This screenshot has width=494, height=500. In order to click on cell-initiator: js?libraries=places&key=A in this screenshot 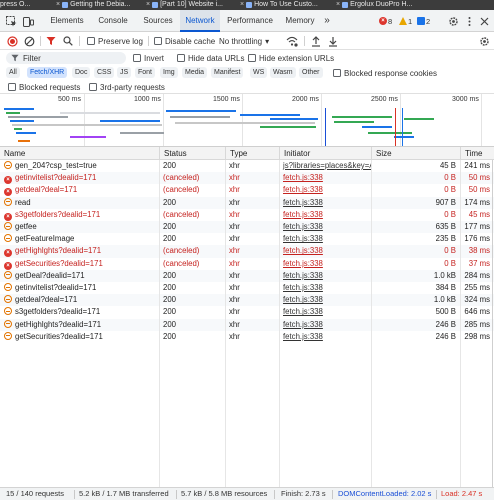, I will do `click(325, 166)`.